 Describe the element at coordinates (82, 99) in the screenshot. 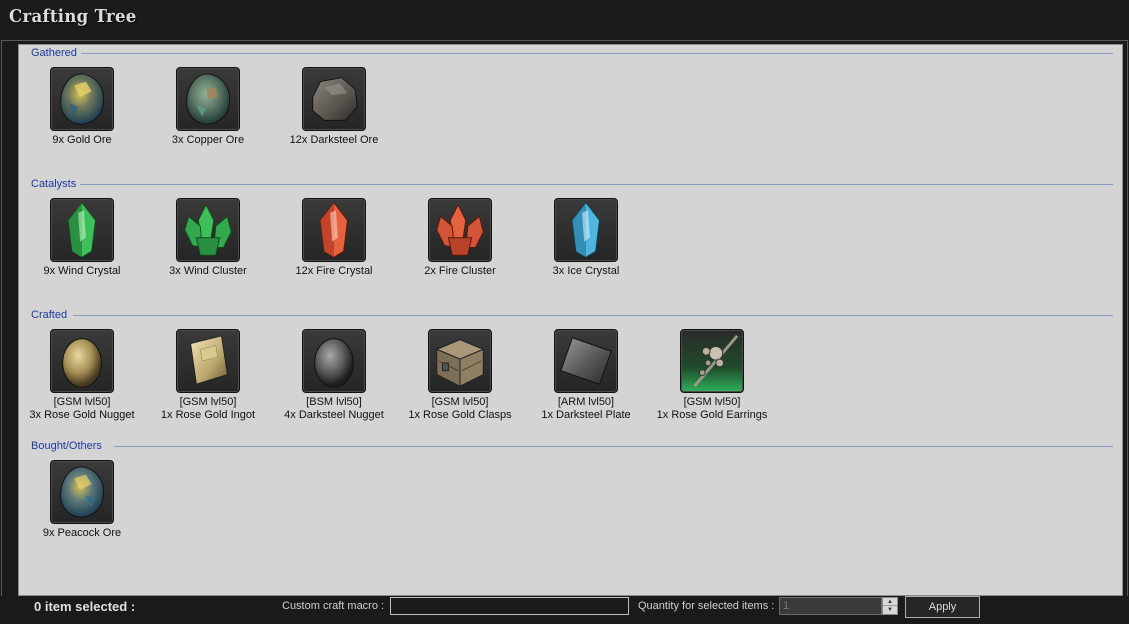

I see `gold-ore-icon` at that location.